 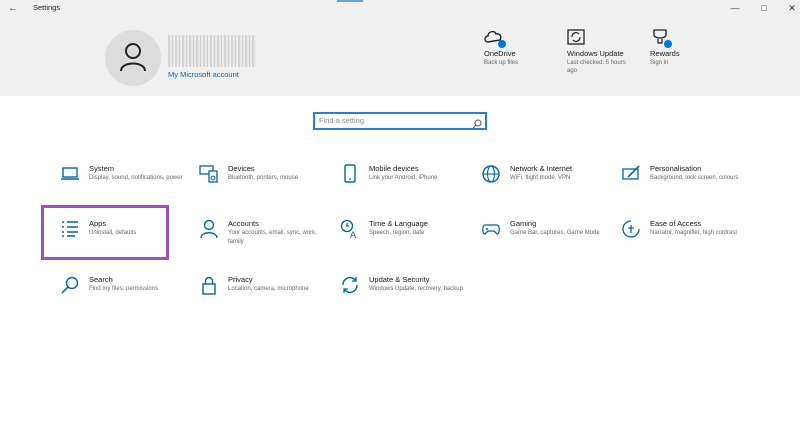 What do you see at coordinates (269, 185) in the screenshot?
I see `tile-devices: Devices Bluetooth, printers, mouse` at bounding box center [269, 185].